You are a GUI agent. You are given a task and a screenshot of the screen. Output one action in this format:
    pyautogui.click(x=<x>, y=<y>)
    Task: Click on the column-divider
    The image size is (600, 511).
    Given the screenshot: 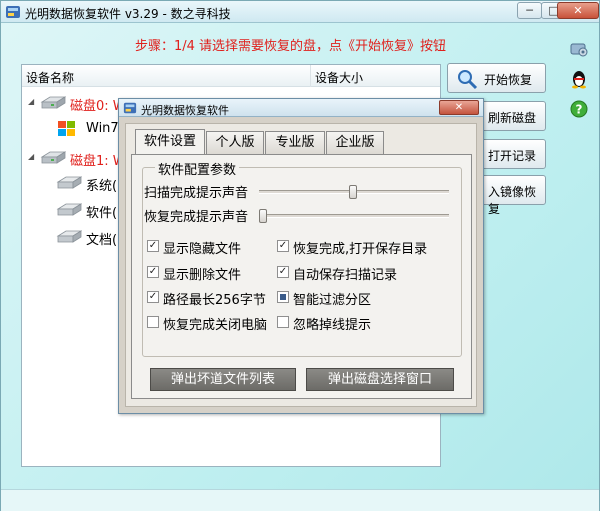 What is the action you would take?
    pyautogui.click(x=310, y=76)
    